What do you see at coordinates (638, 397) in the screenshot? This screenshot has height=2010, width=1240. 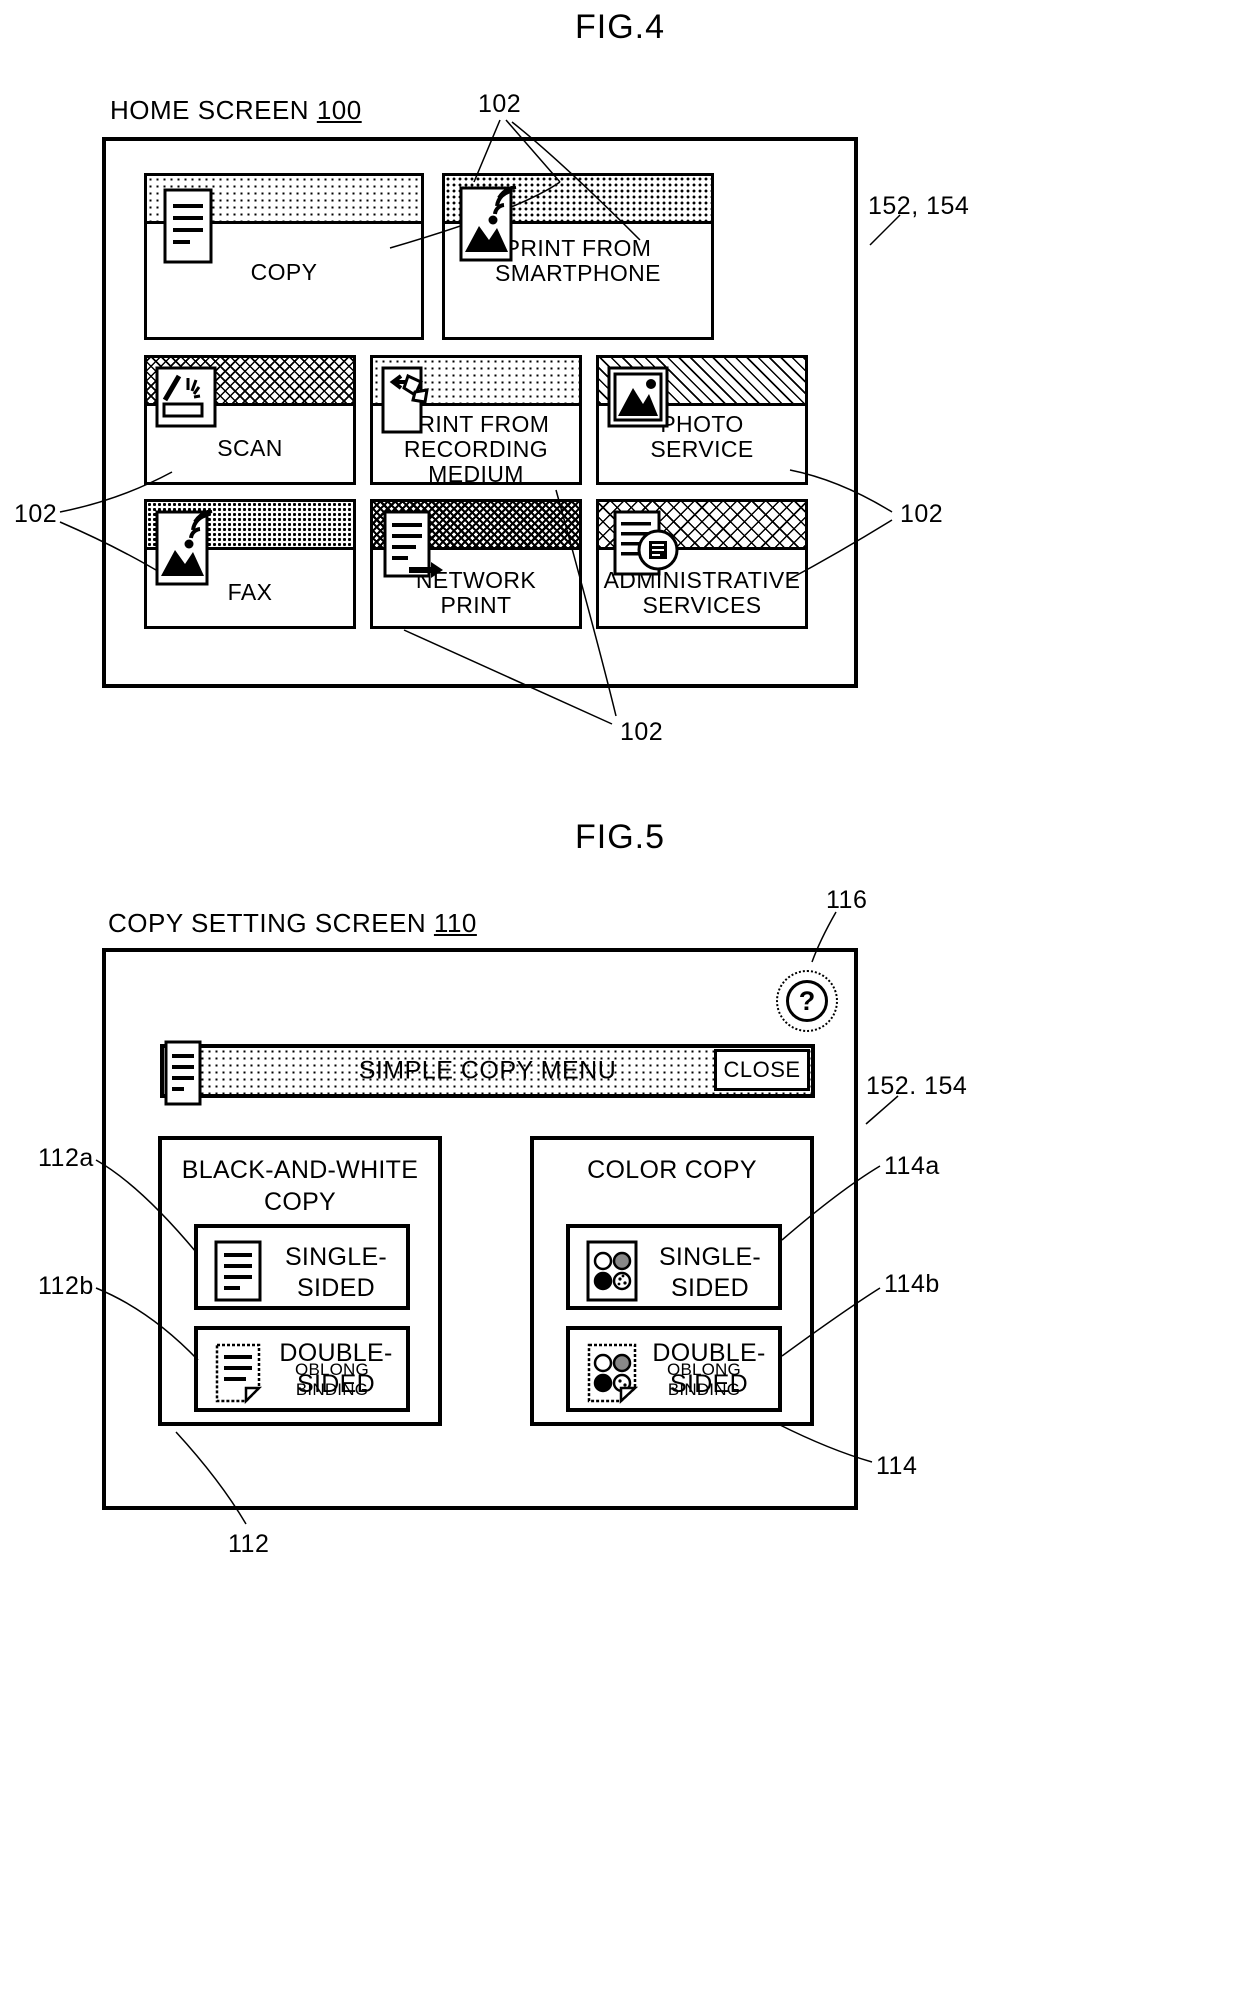 I see `photo-frame-icon` at bounding box center [638, 397].